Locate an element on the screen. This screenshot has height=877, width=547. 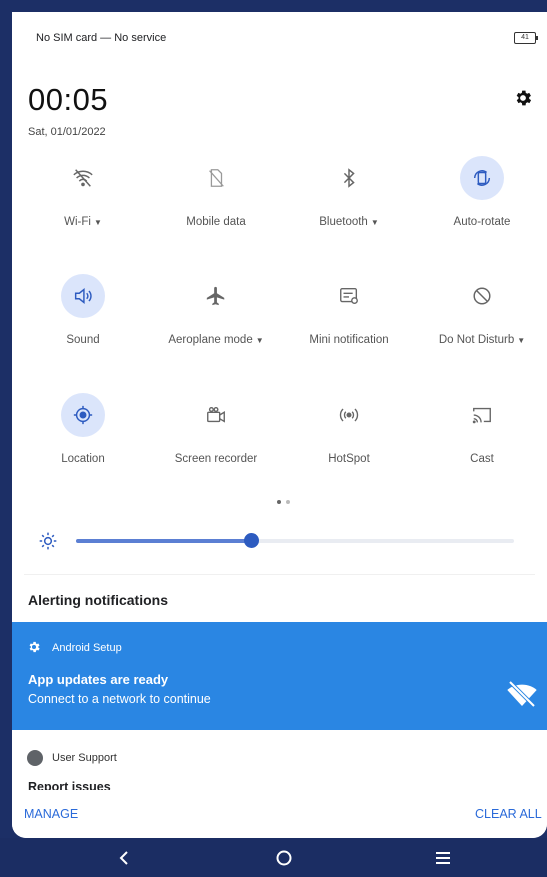
tile-screen-recorder: Screen recorder is located at coordinates (216, 429).